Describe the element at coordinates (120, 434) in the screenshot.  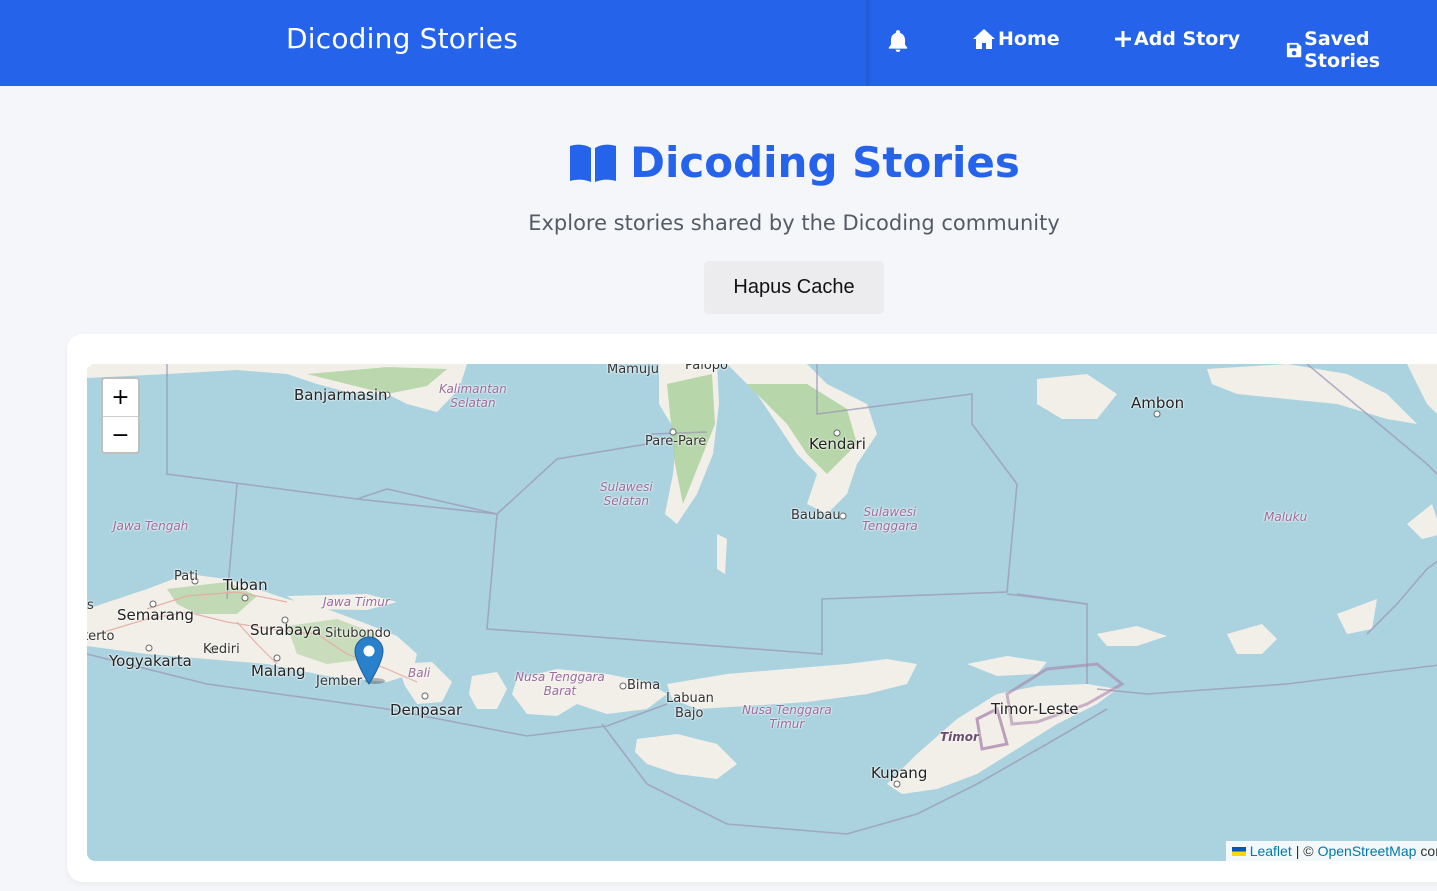
I see `zoom-out-button: −` at that location.